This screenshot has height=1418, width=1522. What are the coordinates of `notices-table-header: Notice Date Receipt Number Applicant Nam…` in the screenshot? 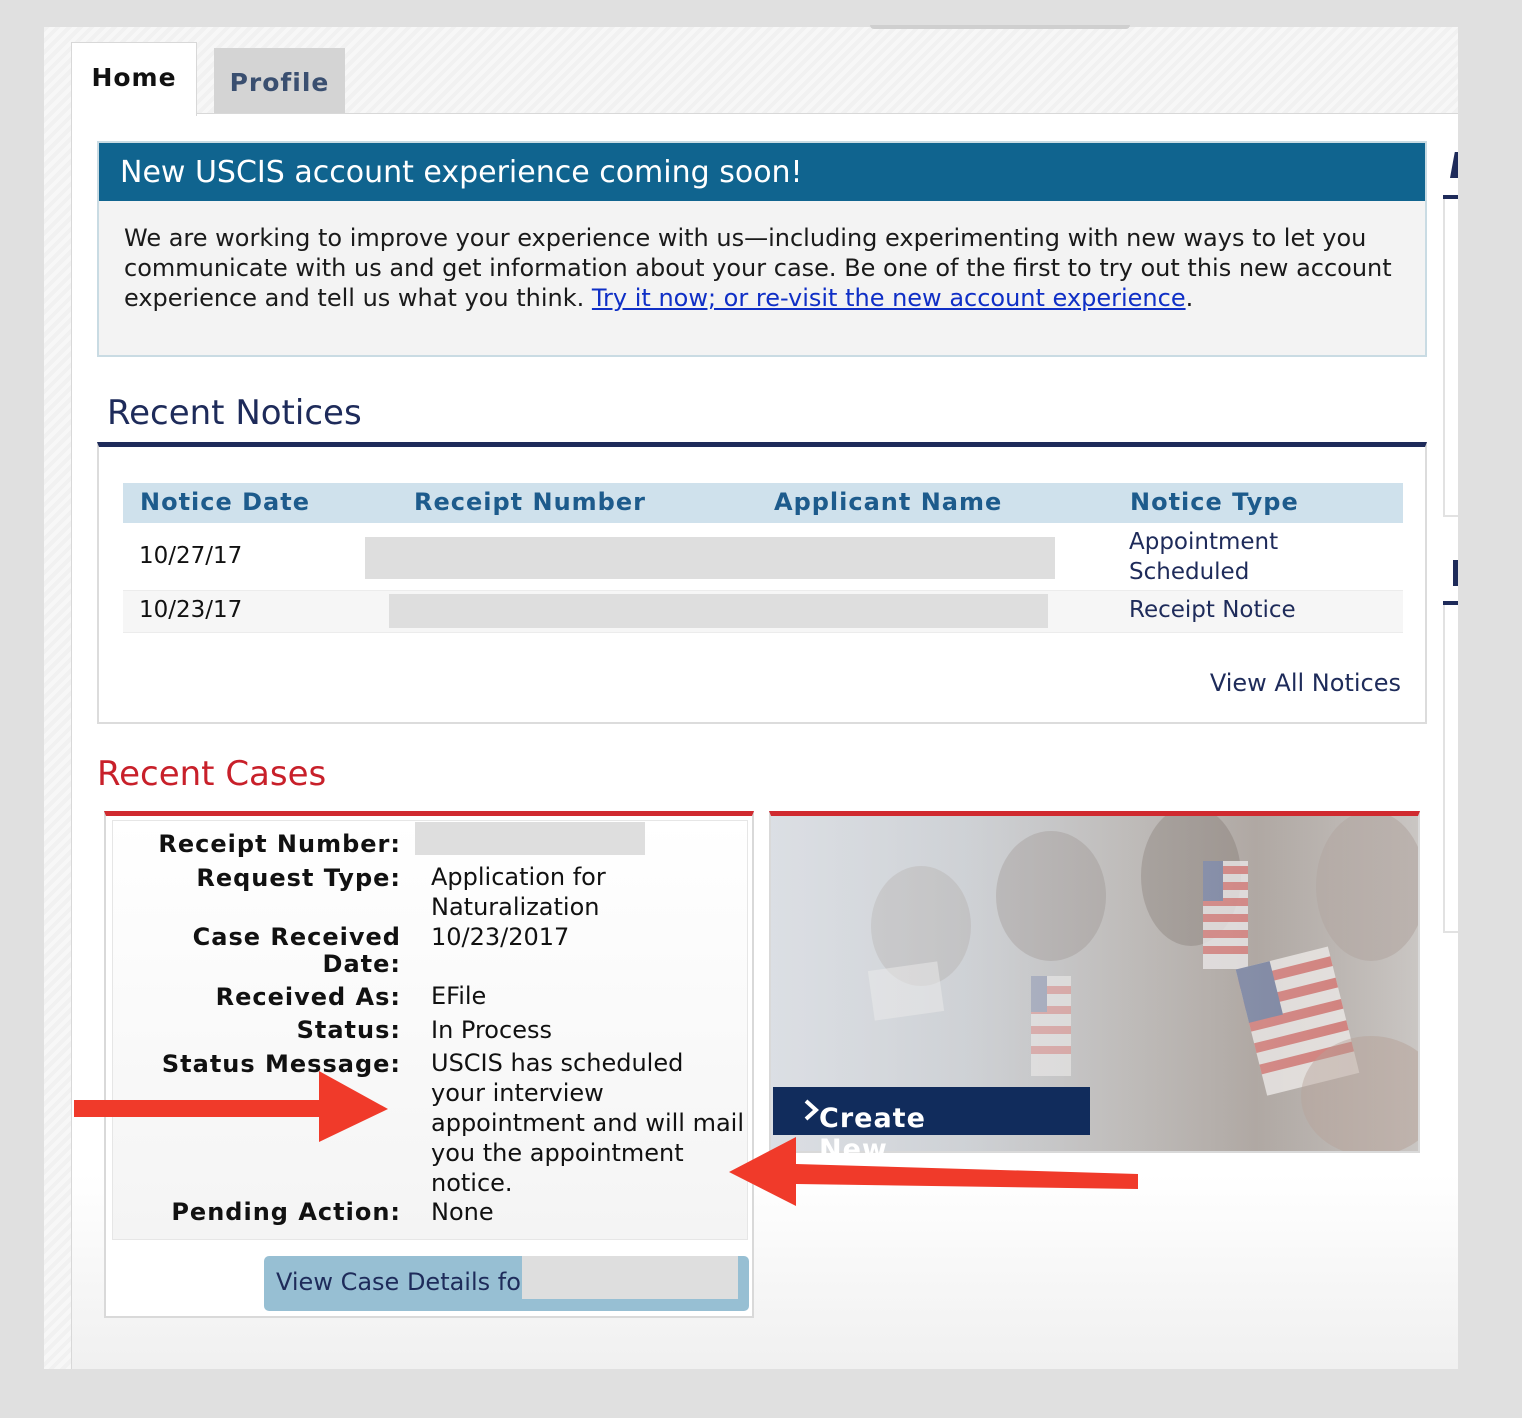 It's located at (763, 503).